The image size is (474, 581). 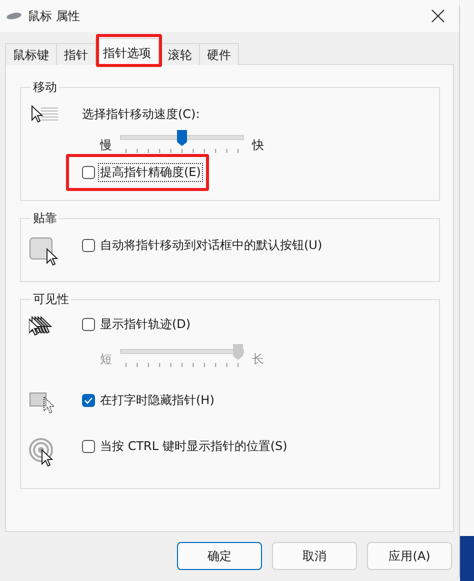 What do you see at coordinates (211, 245) in the screenshot?
I see `checkbox-label: 自动将指针移动到对话框中的默认按钮(U)` at bounding box center [211, 245].